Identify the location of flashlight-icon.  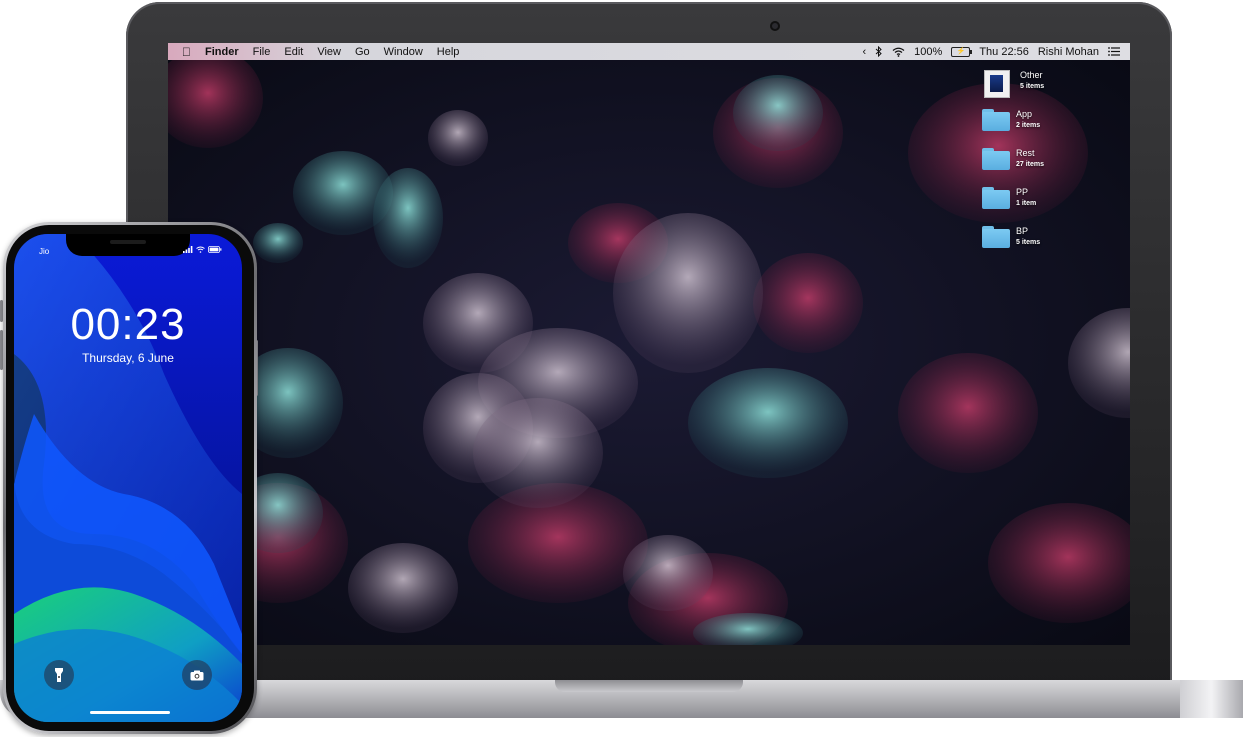
(59, 675).